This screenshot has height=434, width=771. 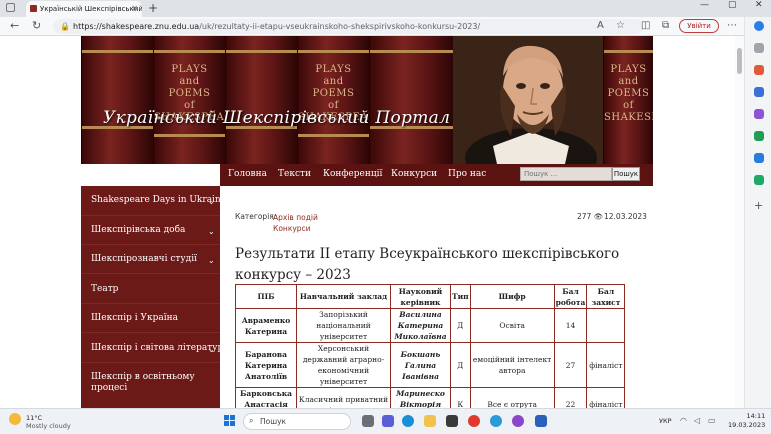 What do you see at coordinates (606, 365) in the screenshot?
I see `cell-score-defense: фіналіст` at bounding box center [606, 365].